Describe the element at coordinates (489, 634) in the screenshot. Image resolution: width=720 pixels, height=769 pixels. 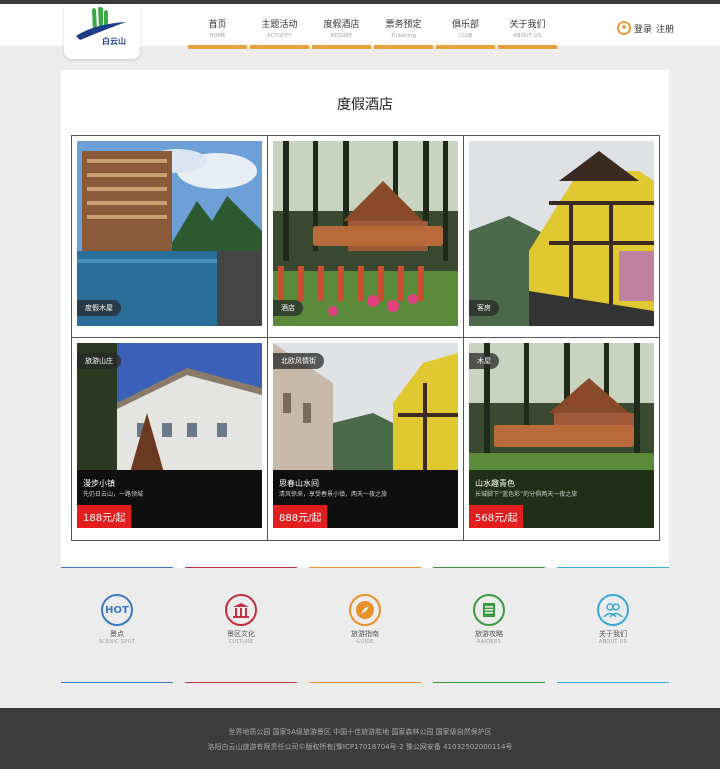
I see `feature-label: 旅游攻略` at that location.